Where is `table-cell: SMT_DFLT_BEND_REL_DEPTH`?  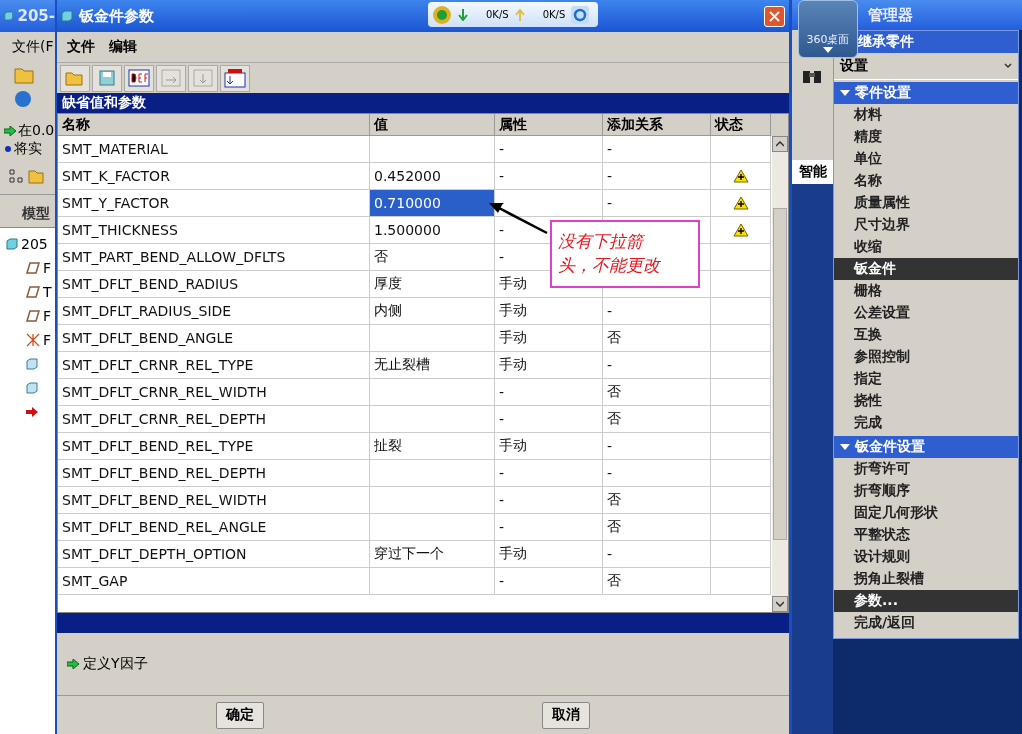
table-cell: SMT_DFLT_BEND_REL_DEPTH is located at coordinates (214, 473).